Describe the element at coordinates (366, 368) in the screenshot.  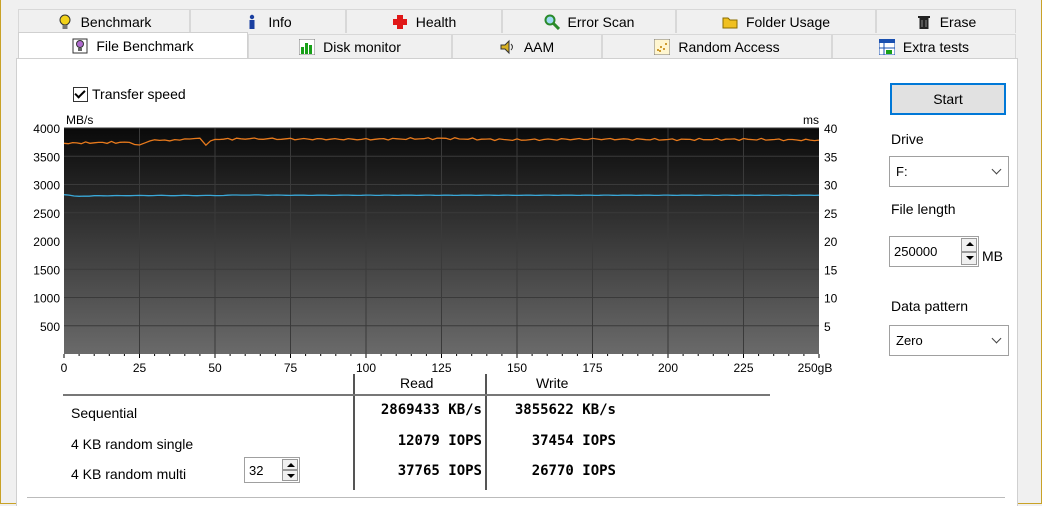
I see `x-tick-label: 100` at that location.